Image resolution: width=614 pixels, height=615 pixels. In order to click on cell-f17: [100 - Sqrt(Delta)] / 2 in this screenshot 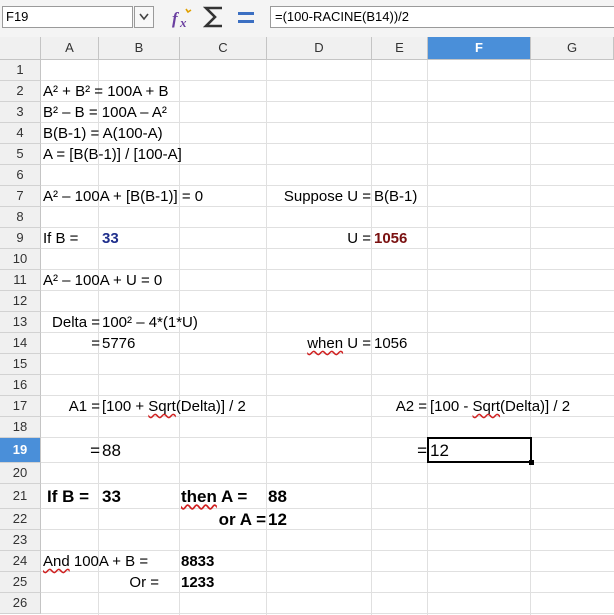, I will do `click(500, 406)`.